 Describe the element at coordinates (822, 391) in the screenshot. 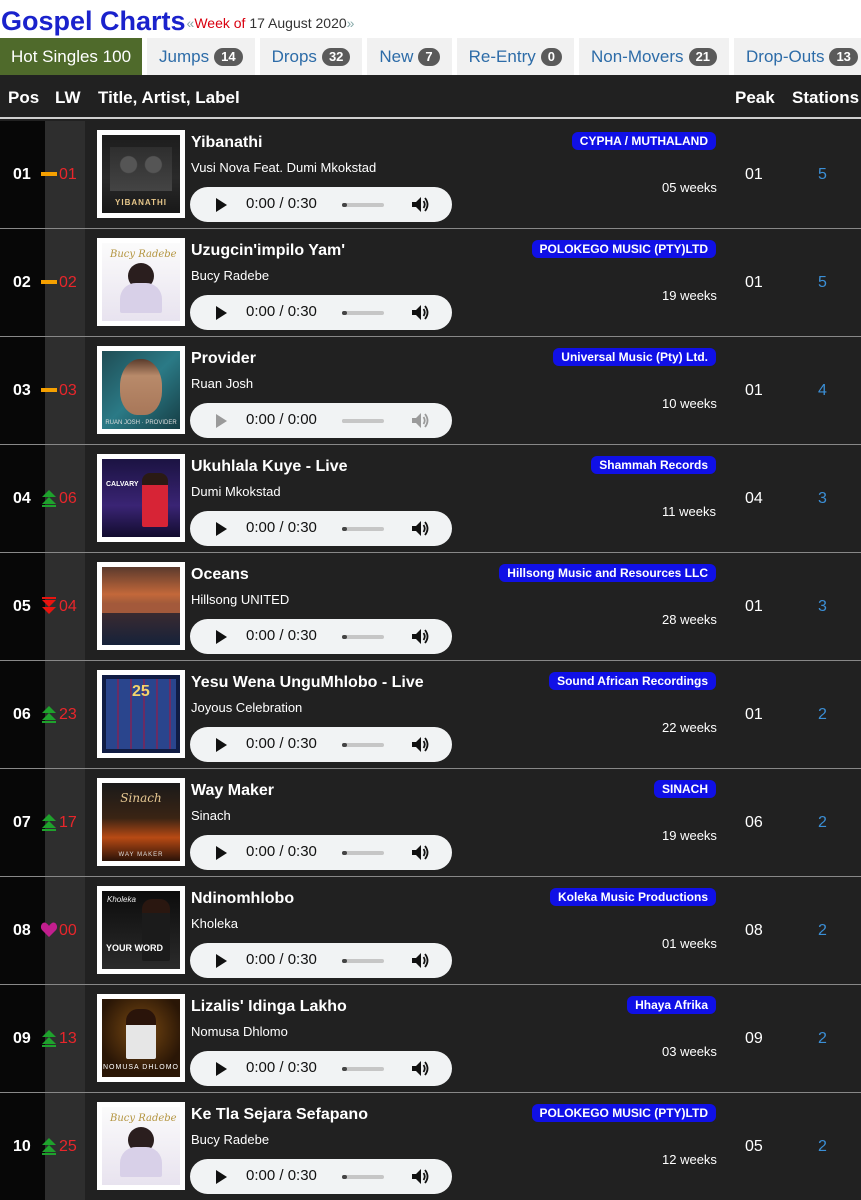

I see `stations-count: 4` at that location.